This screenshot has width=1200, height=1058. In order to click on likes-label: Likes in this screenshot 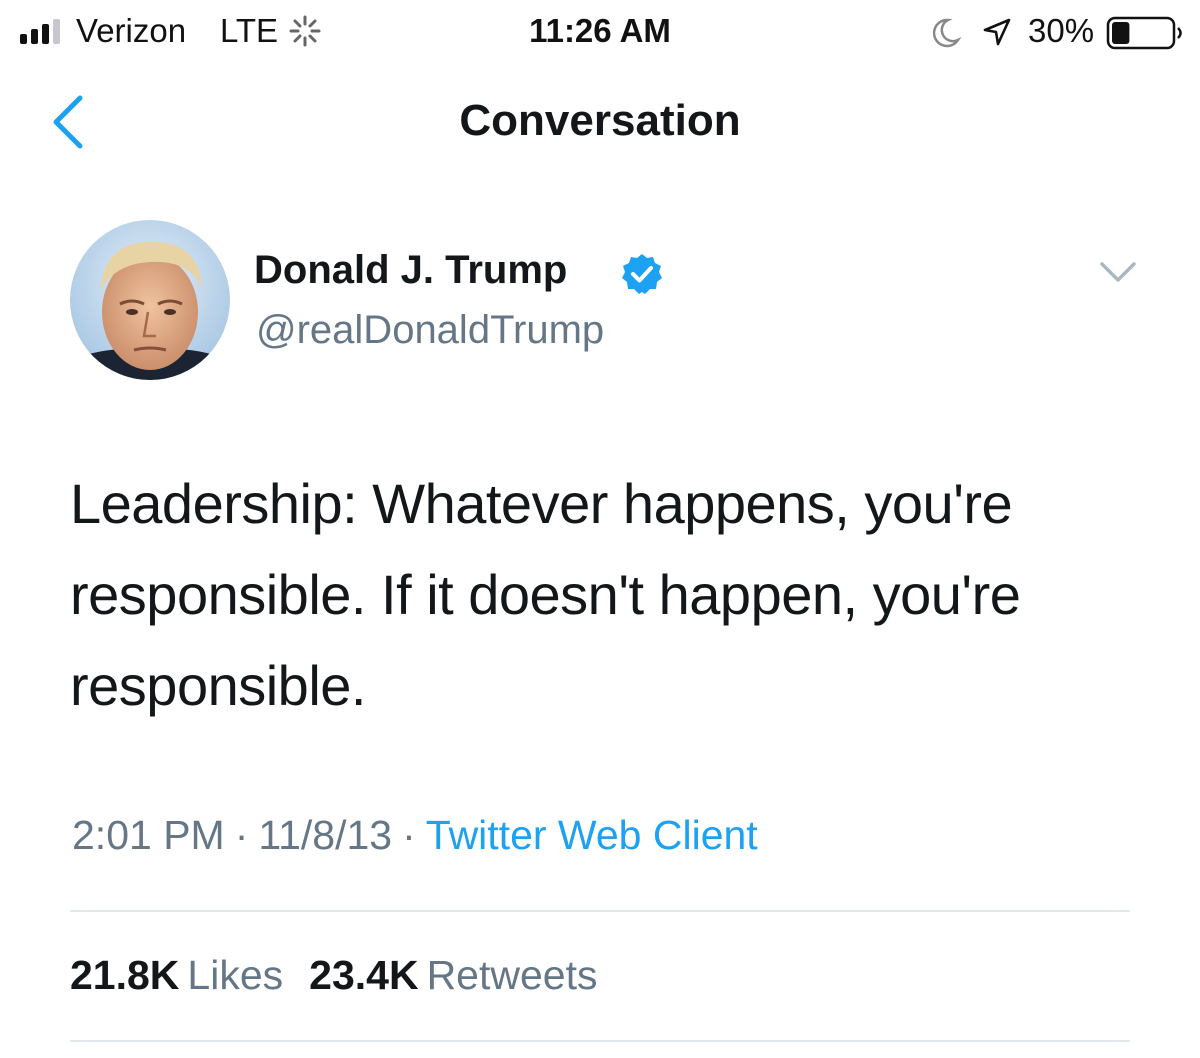, I will do `click(235, 975)`.